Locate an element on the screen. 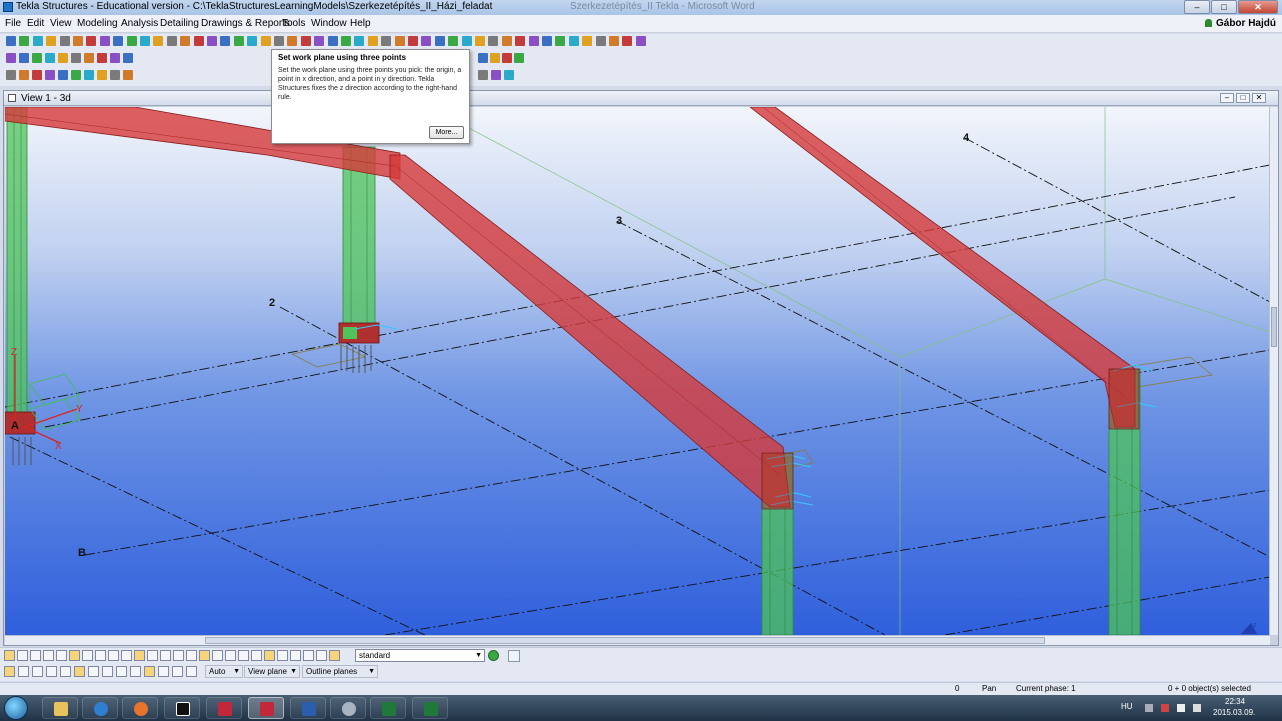 The height and width of the screenshot is (721, 1282). filter-settings-icon is located at coordinates (493, 655).